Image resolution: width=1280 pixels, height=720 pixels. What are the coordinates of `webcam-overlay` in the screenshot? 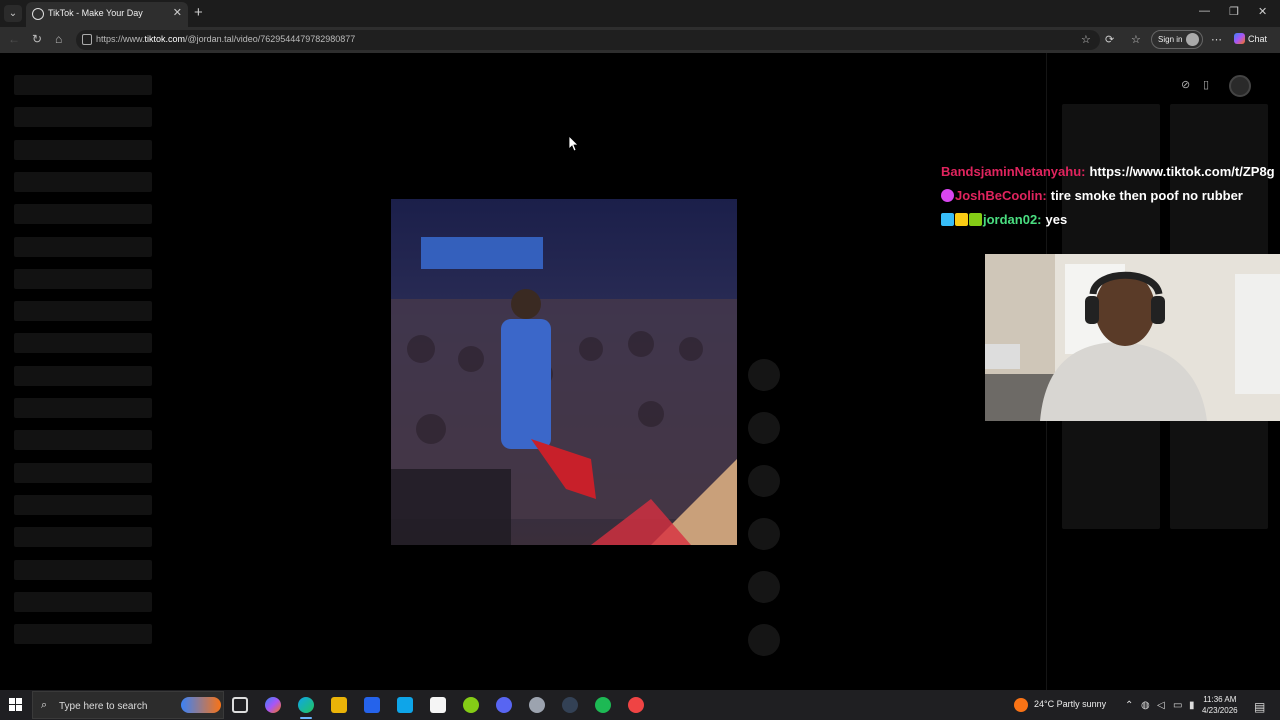 It's located at (1132, 337).